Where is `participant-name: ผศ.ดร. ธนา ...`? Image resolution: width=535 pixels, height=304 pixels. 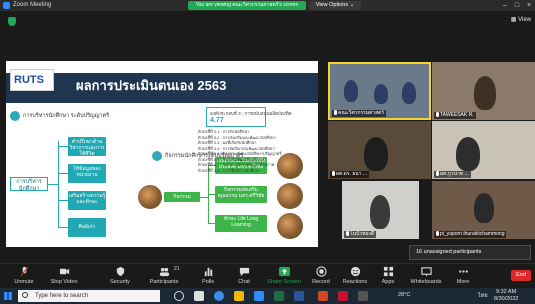
participant-name: ผศ.ดร. ธนา ... is located at coordinates (350, 174).